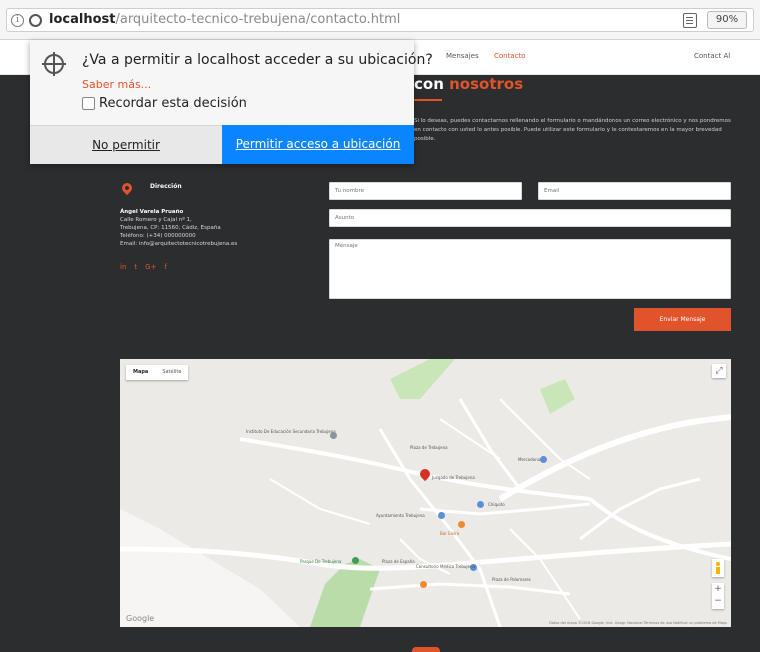  I want to click on zoom-level-button: 90%, so click(727, 20).